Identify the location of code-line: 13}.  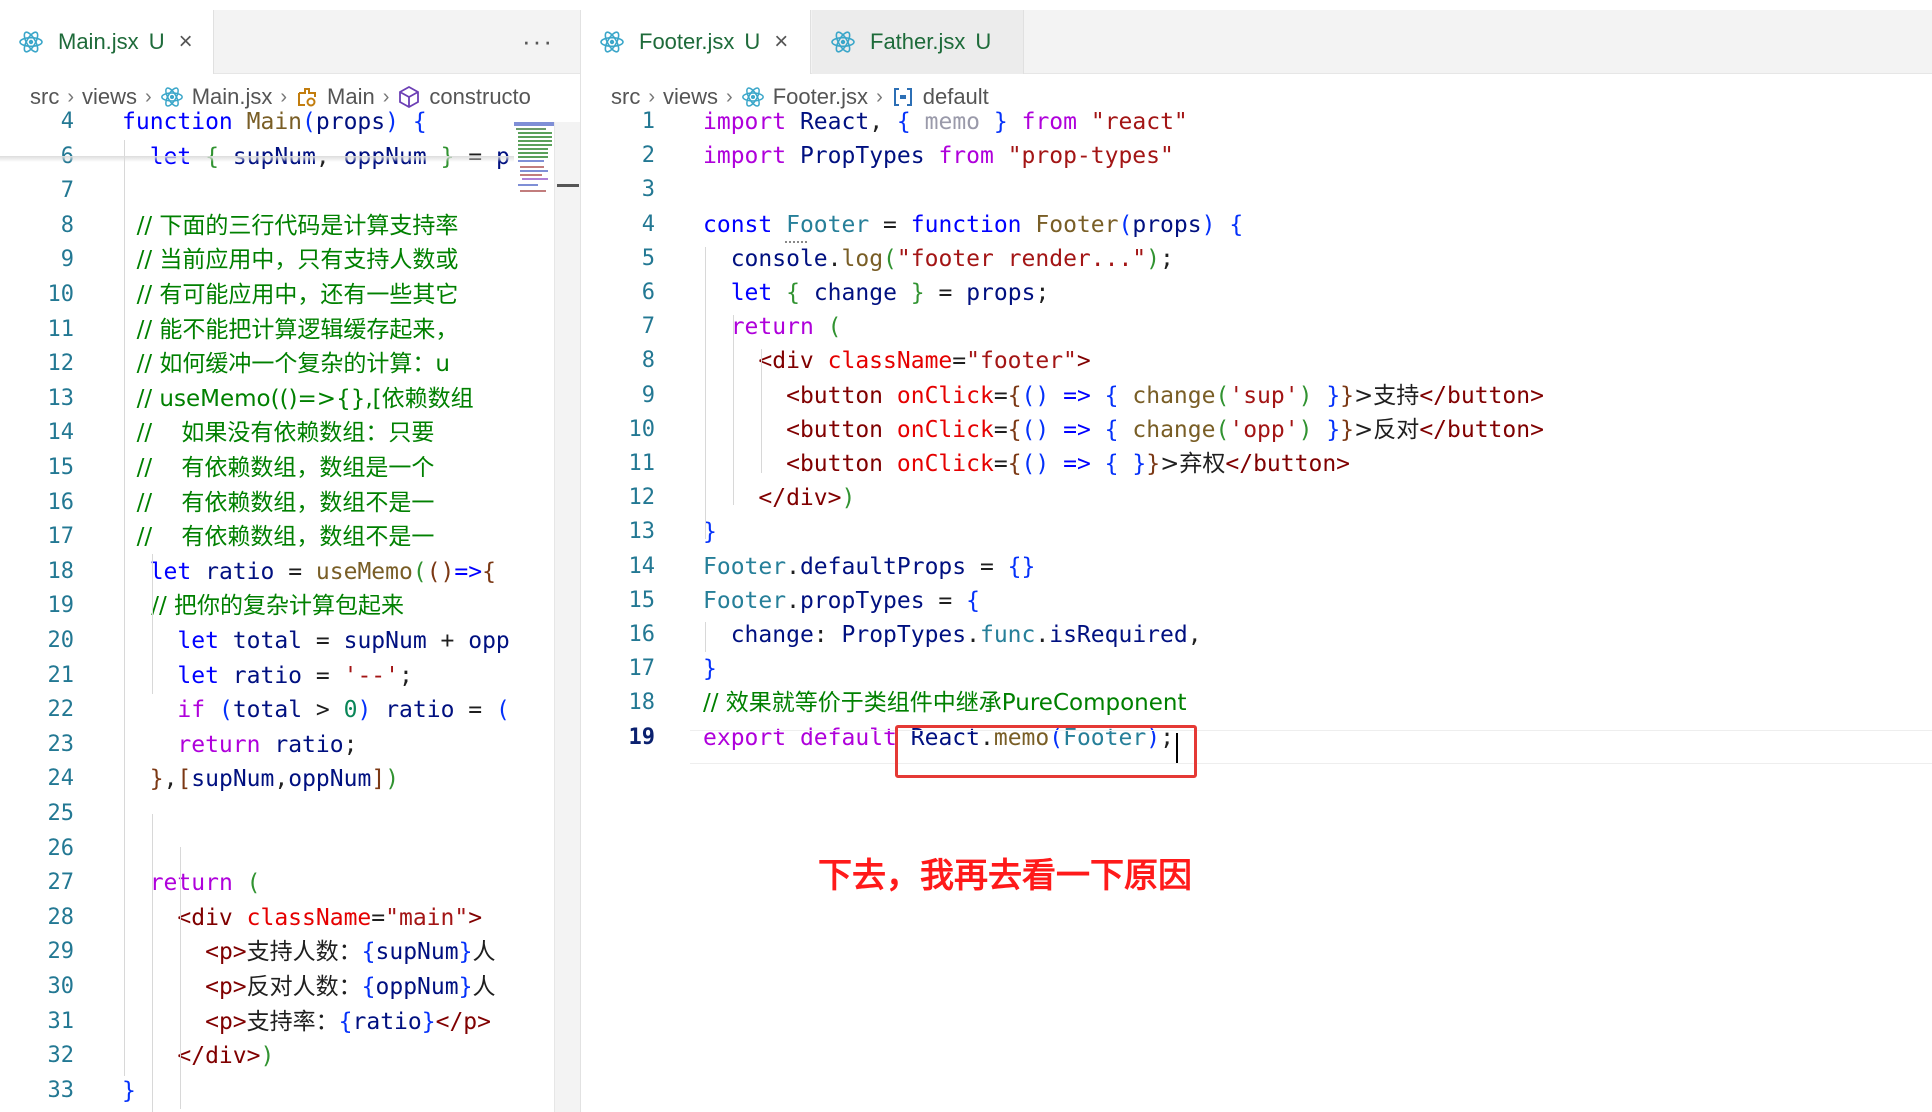
(1256, 532).